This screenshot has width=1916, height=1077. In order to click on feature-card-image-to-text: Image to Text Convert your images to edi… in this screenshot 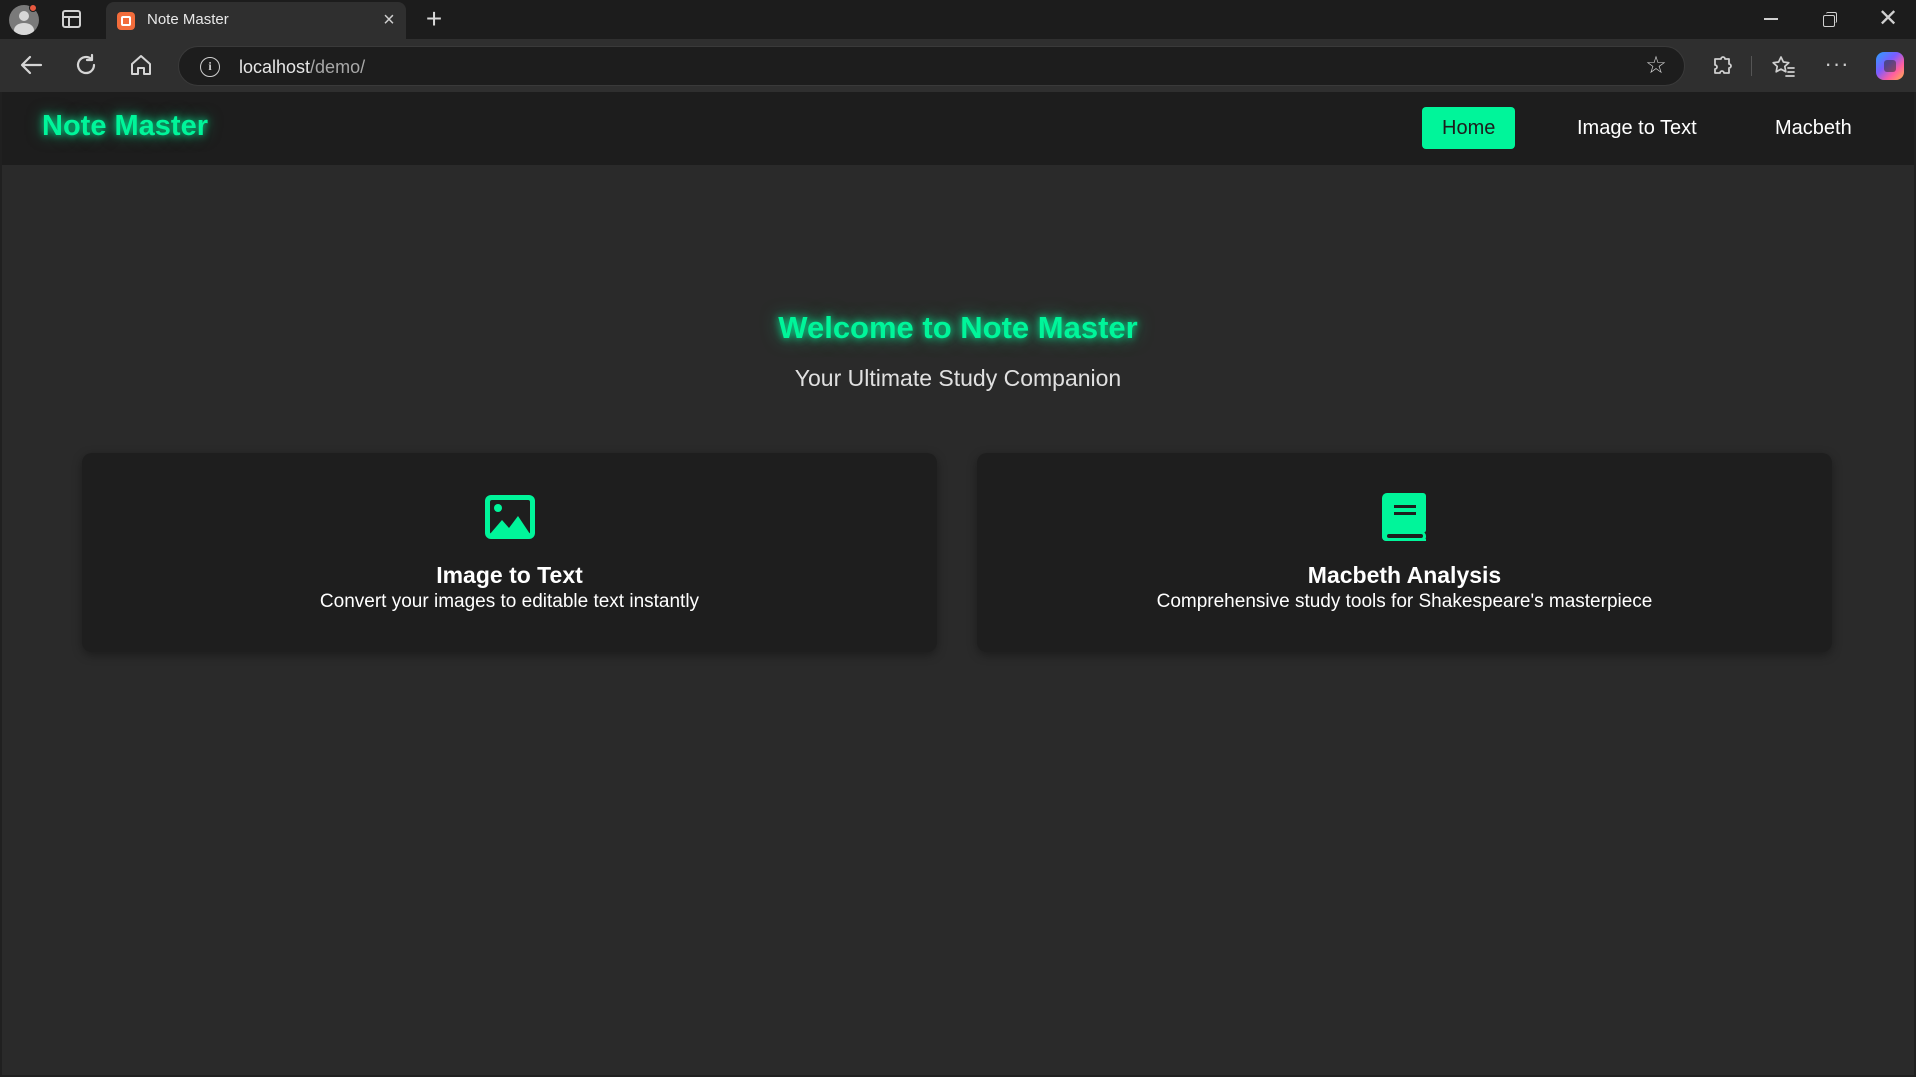, I will do `click(509, 552)`.